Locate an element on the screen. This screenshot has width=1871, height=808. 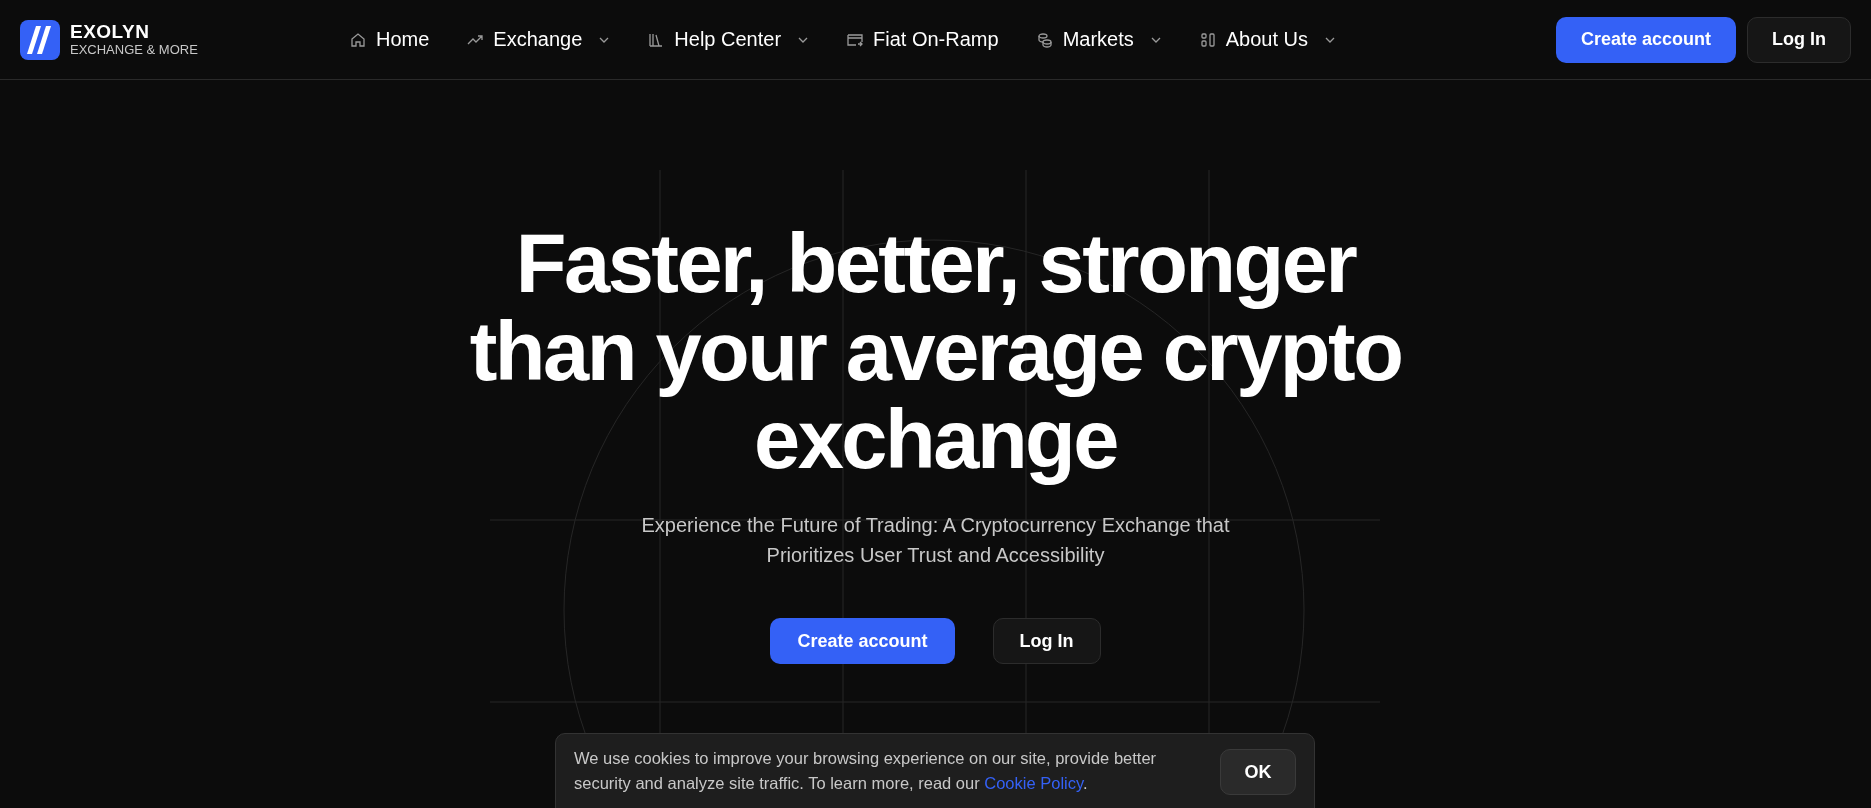
nav-link: Markets is located at coordinates (1099, 39).